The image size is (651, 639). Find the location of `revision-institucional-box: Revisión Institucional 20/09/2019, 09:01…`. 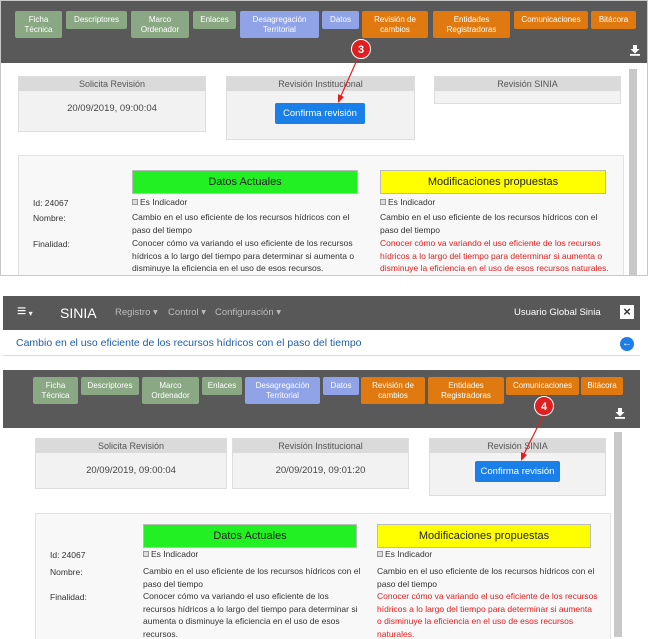

revision-institucional-box: Revisión Institucional 20/09/2019, 09:01… is located at coordinates (320, 463).